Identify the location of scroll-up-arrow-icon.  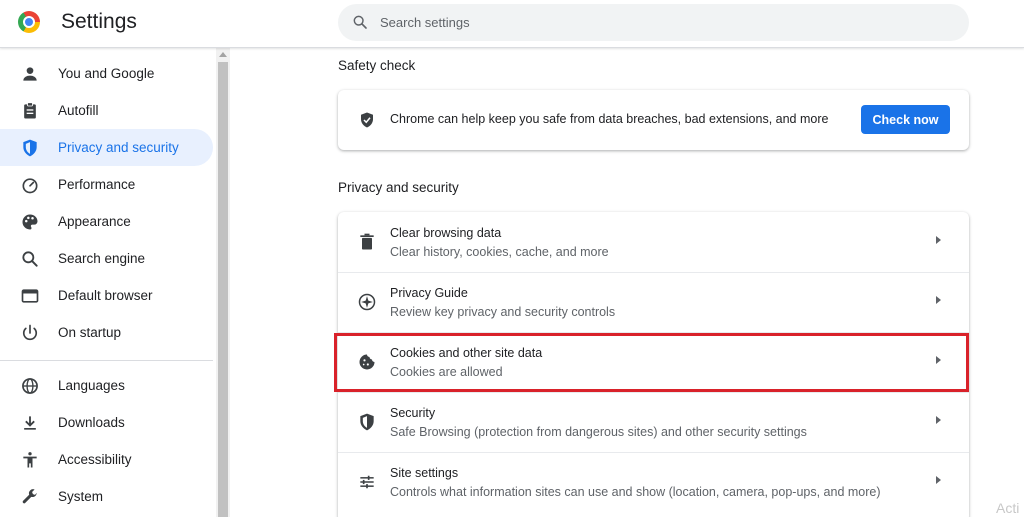
(223, 54).